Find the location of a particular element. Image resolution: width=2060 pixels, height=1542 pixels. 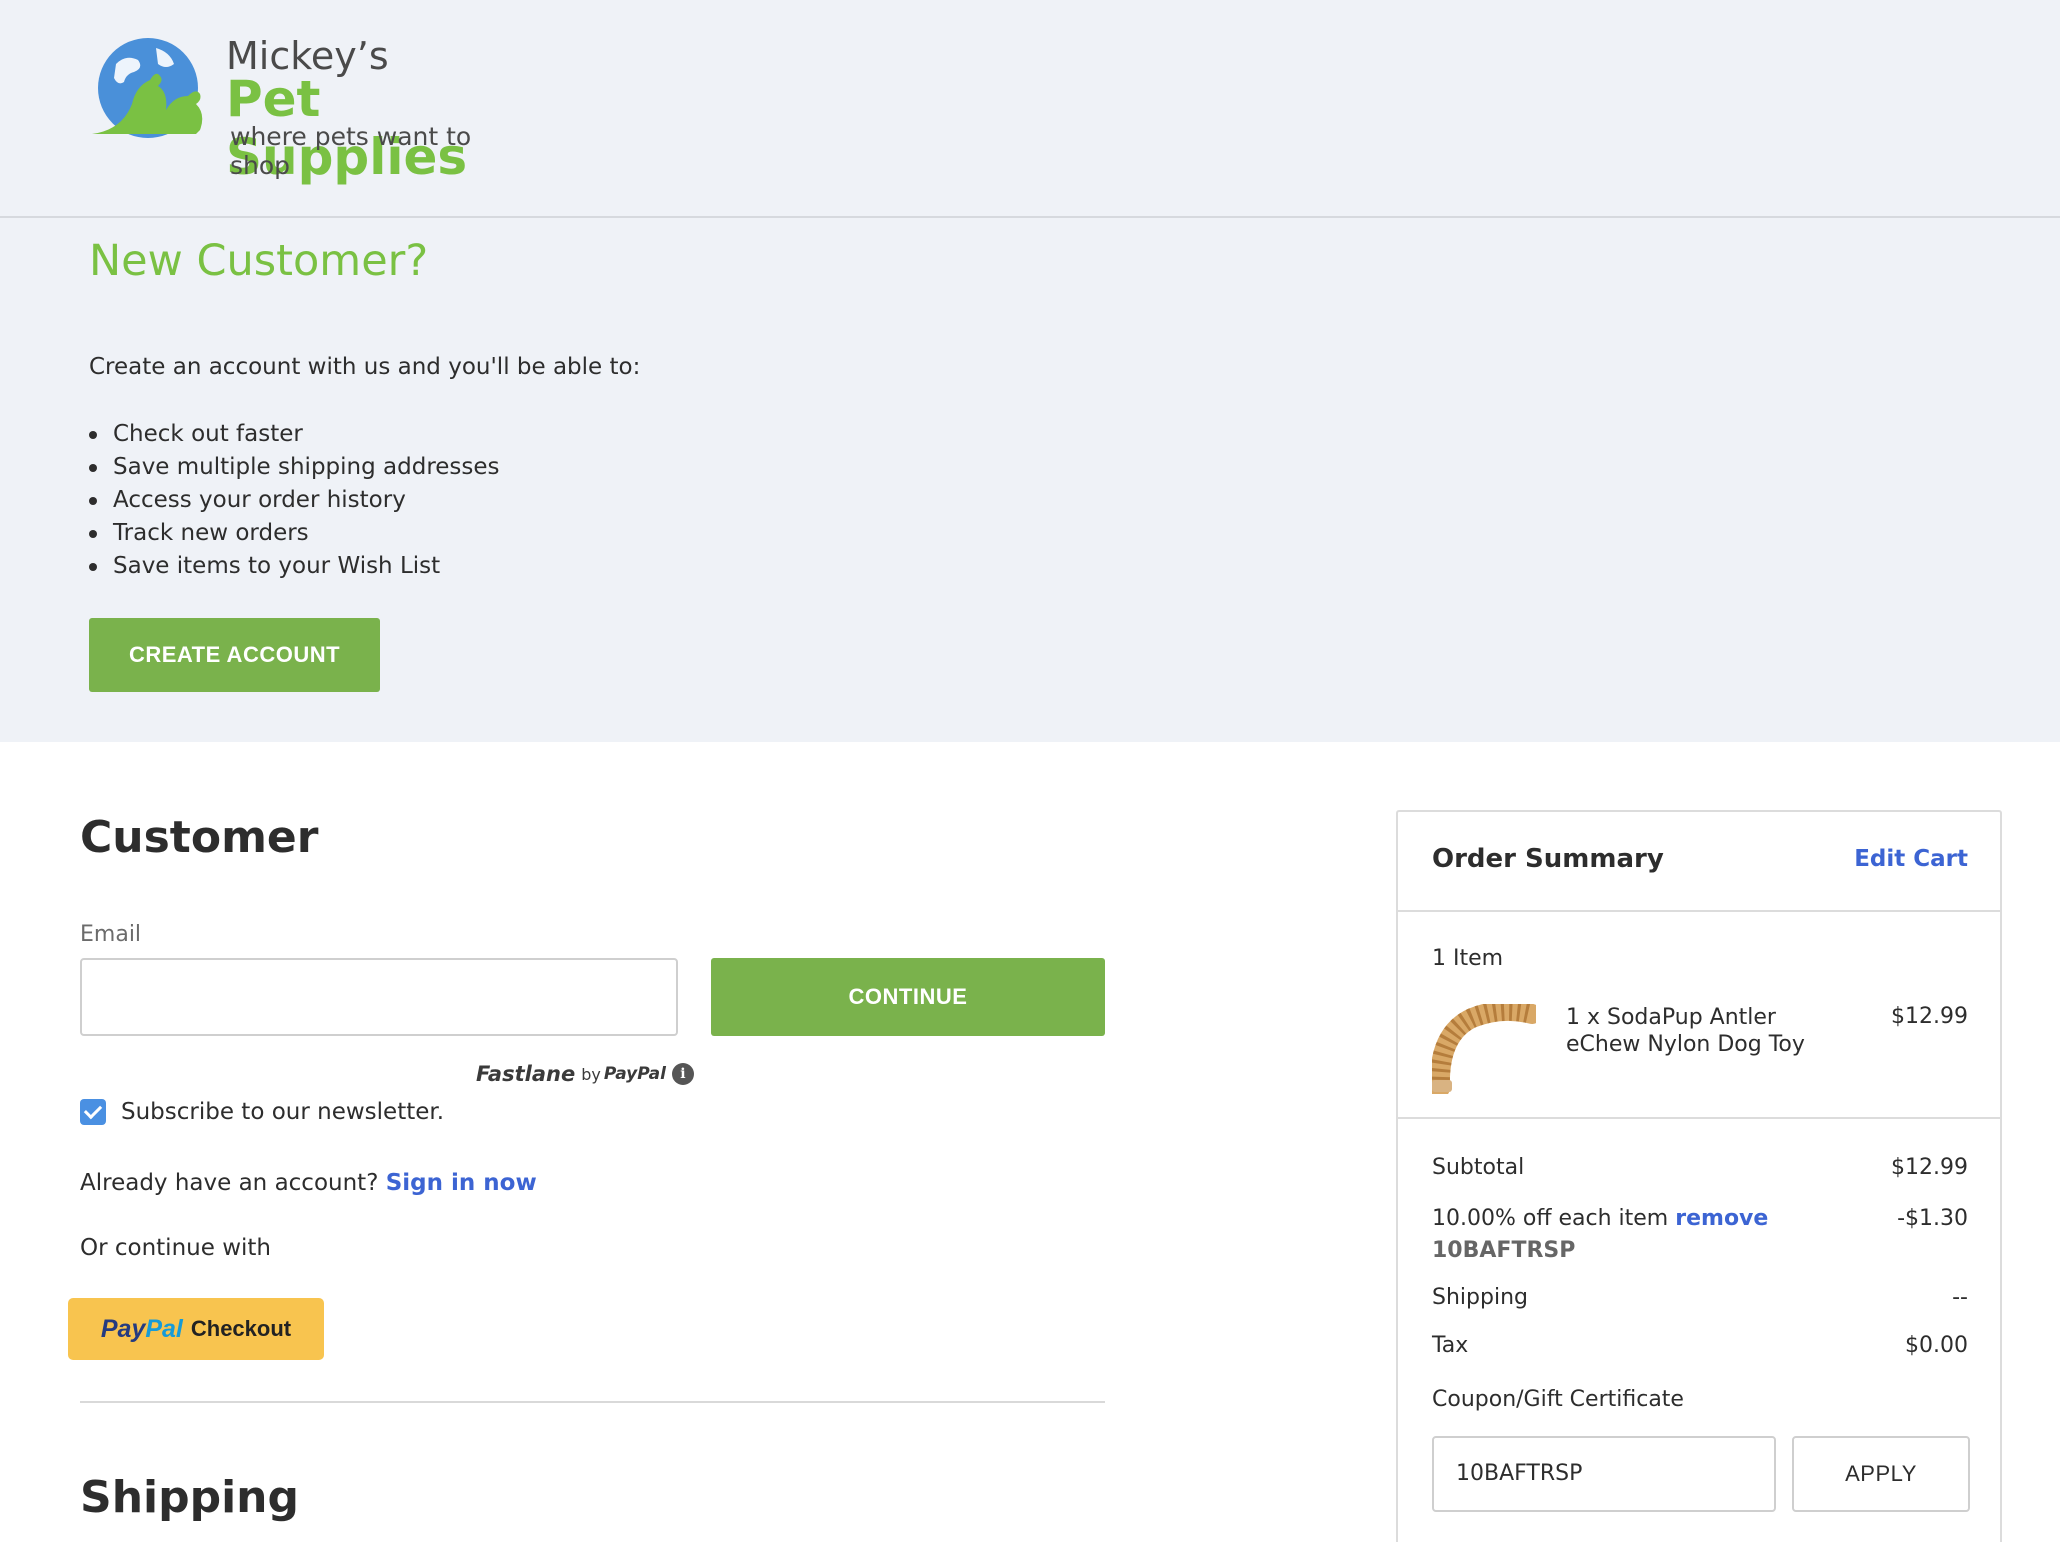

paypal-logo: PayPal is located at coordinates (141, 1328).